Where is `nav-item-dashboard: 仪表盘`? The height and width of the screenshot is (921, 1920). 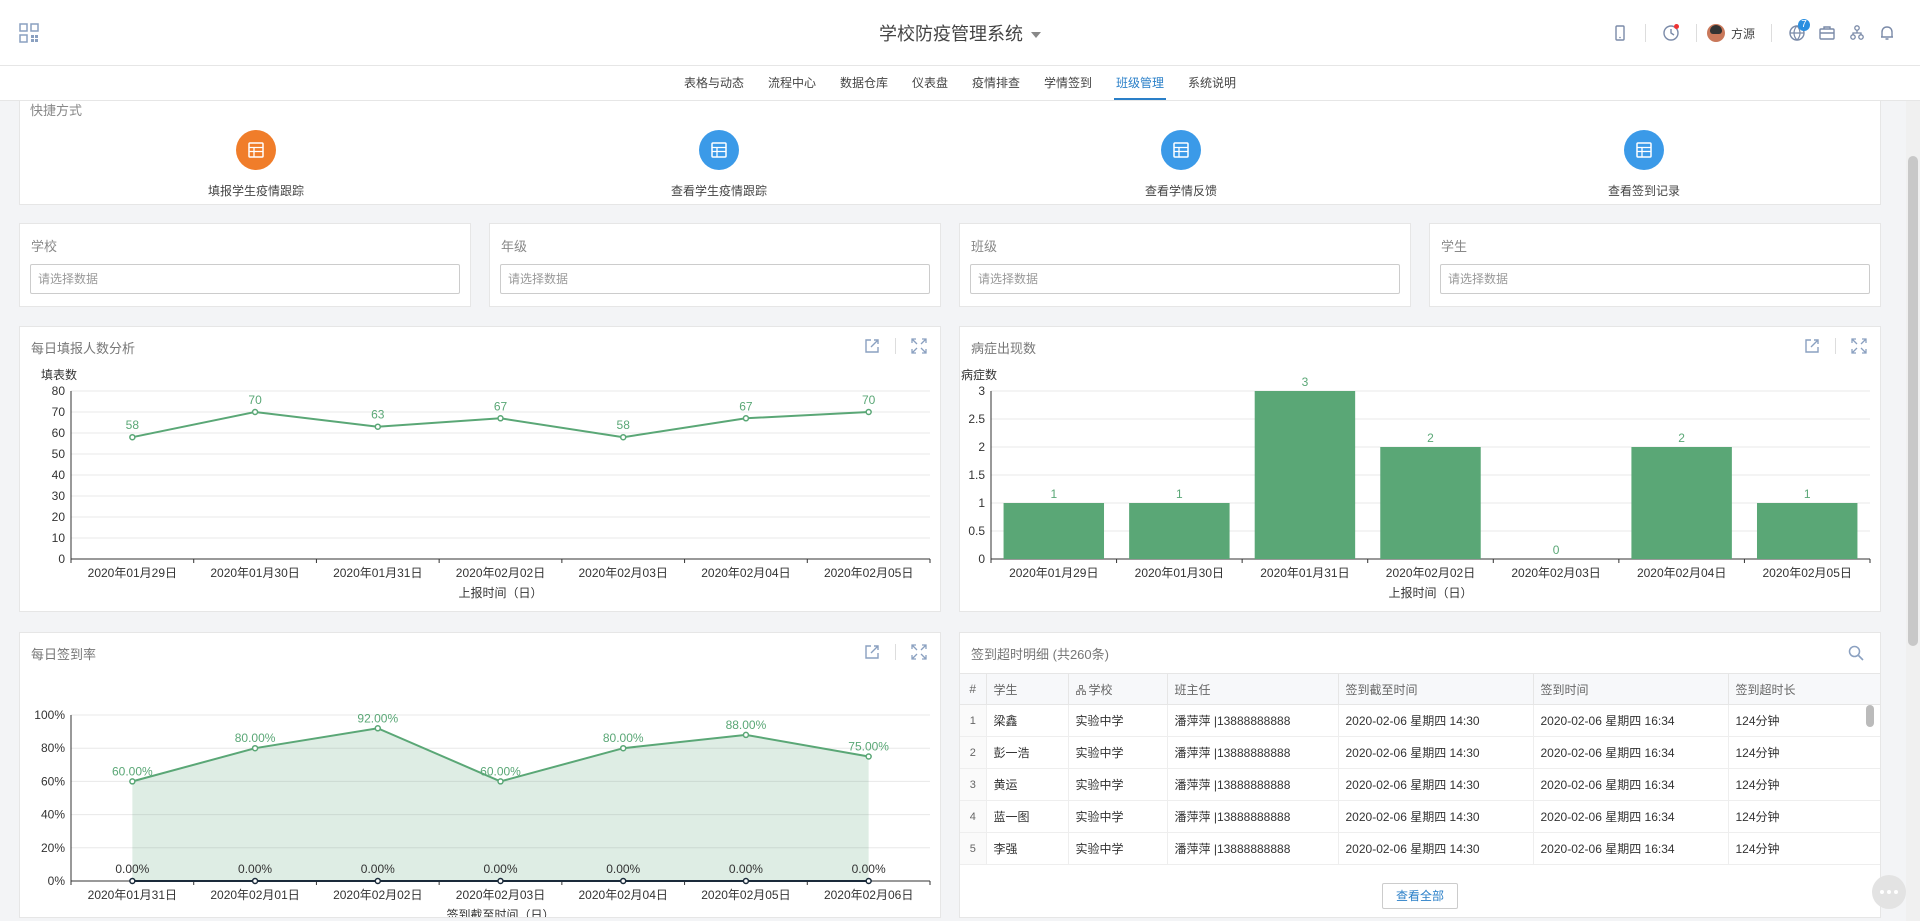 nav-item-dashboard: 仪表盘 is located at coordinates (930, 83).